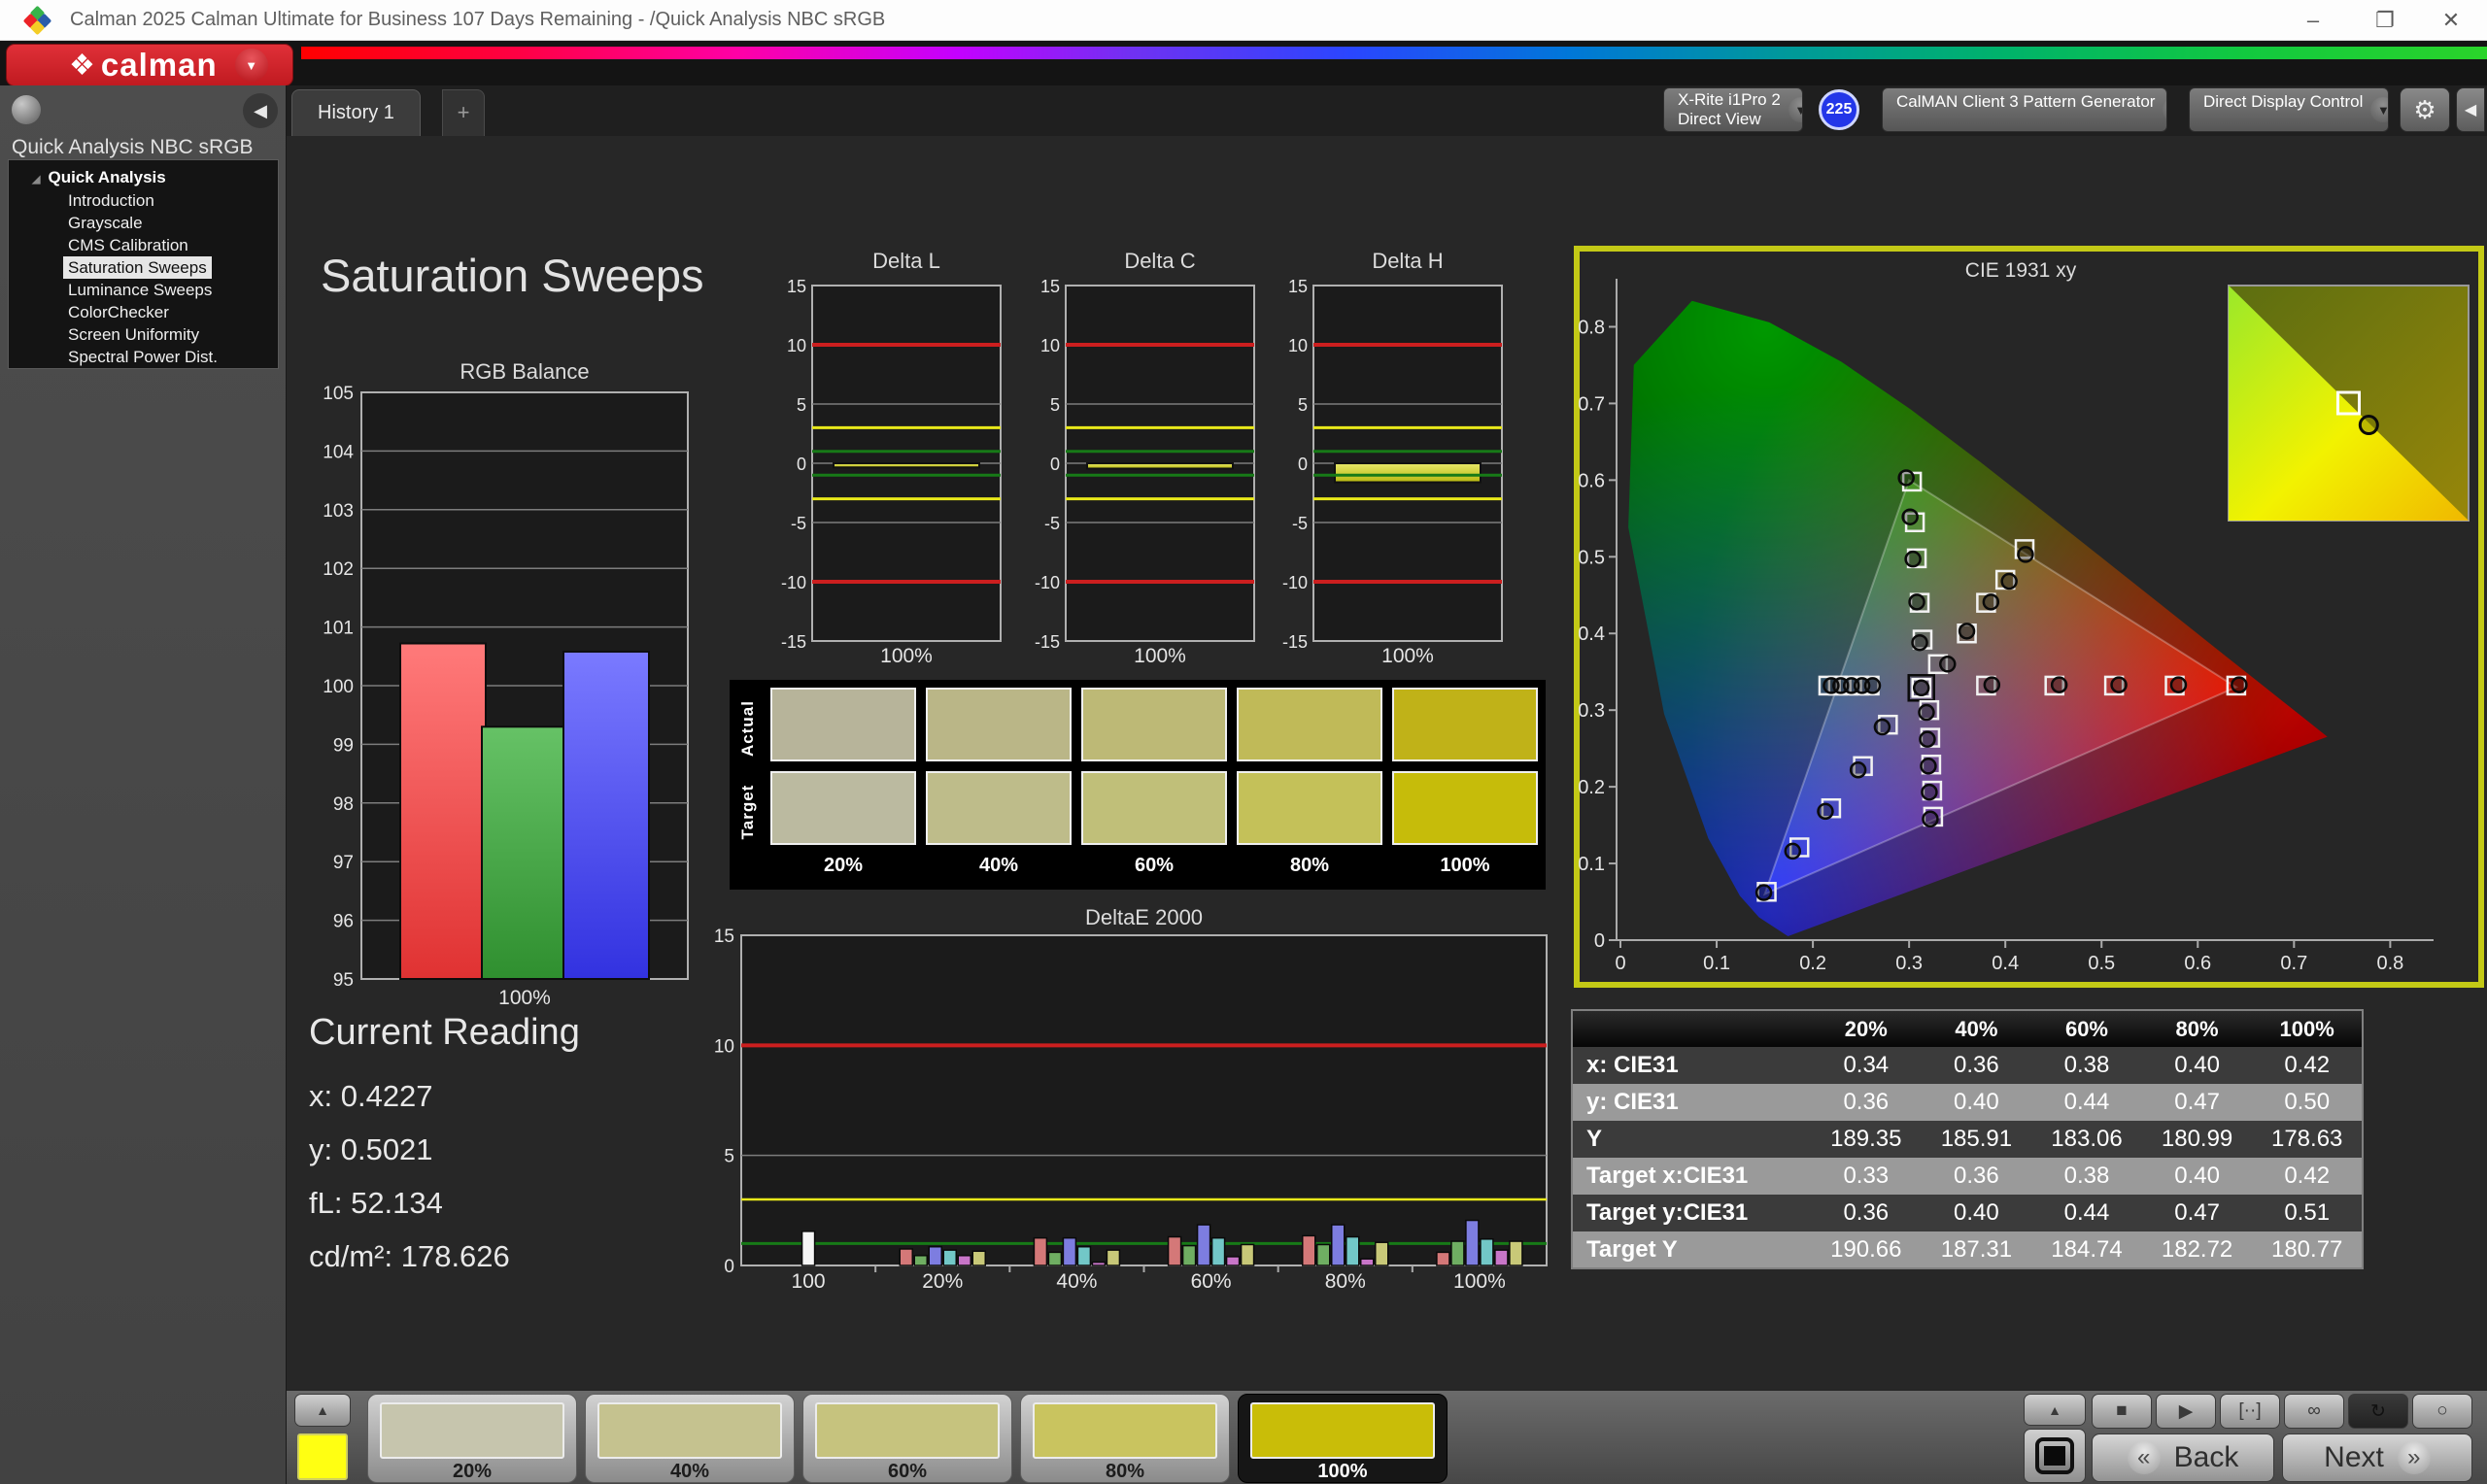 Image resolution: width=2487 pixels, height=1484 pixels. I want to click on svg-text: 0.6, so click(2197, 963).